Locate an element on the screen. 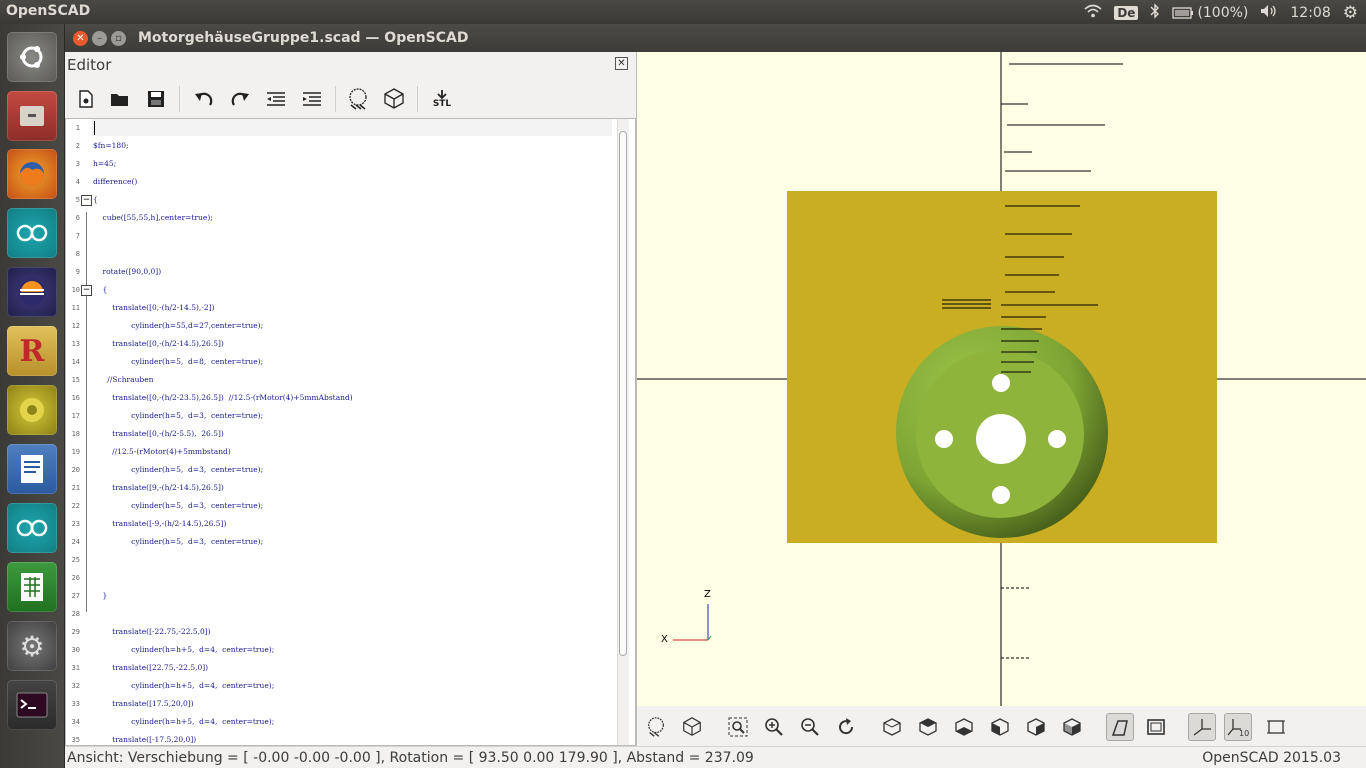  close-editor-button: ✕ is located at coordinates (621, 63).